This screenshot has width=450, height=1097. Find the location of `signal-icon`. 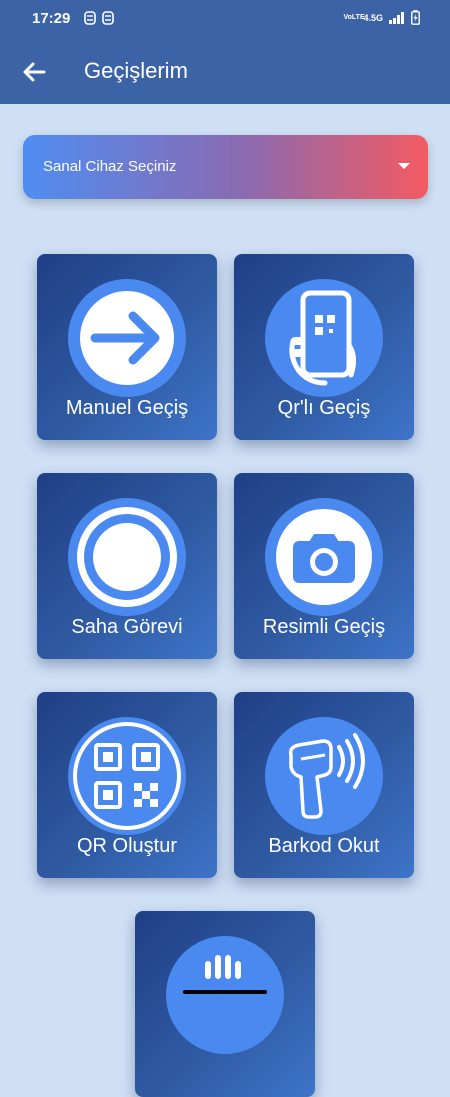

signal-icon is located at coordinates (396, 17).